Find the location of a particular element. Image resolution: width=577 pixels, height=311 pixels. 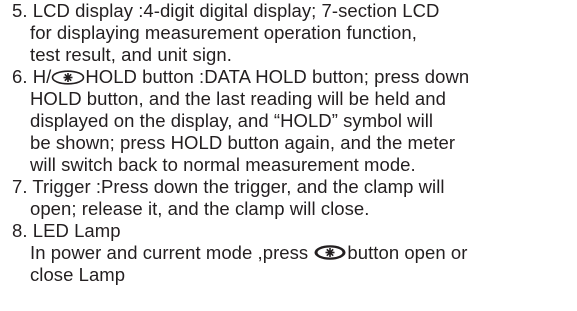

item-6-prefix: H/ is located at coordinates (42, 76).